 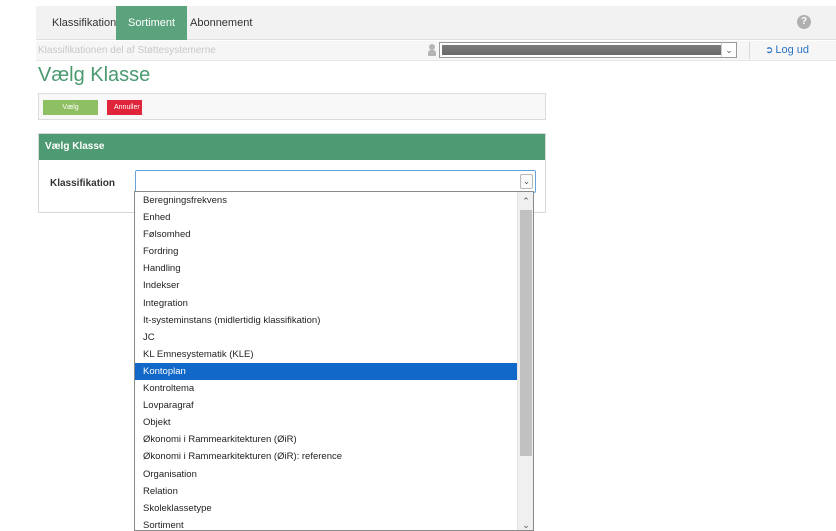 I want to click on tab-klassifikation: Klassifikation, so click(x=84, y=23).